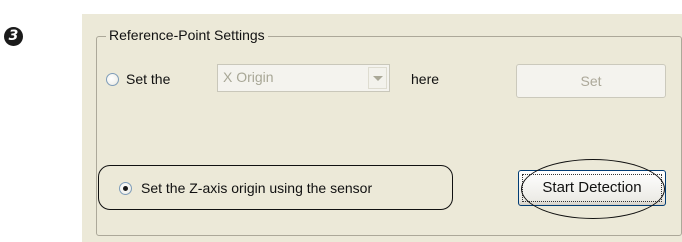 This screenshot has width=682, height=242. I want to click on start-detection-label: Start Detection, so click(592, 187).